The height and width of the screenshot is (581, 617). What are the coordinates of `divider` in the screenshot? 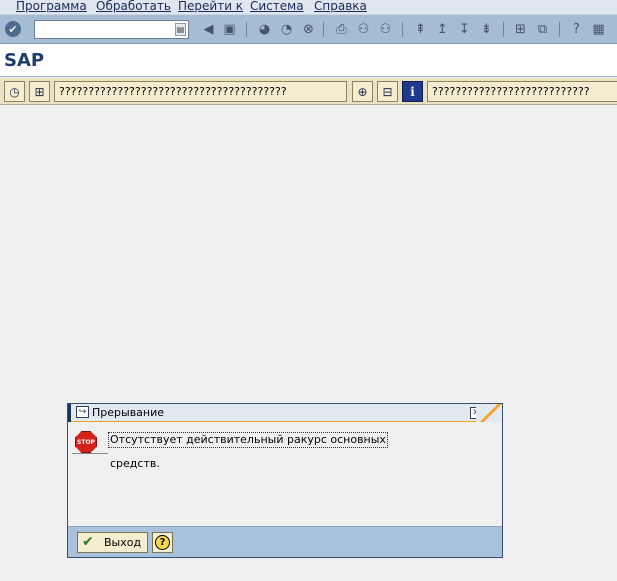 It's located at (90, 453).